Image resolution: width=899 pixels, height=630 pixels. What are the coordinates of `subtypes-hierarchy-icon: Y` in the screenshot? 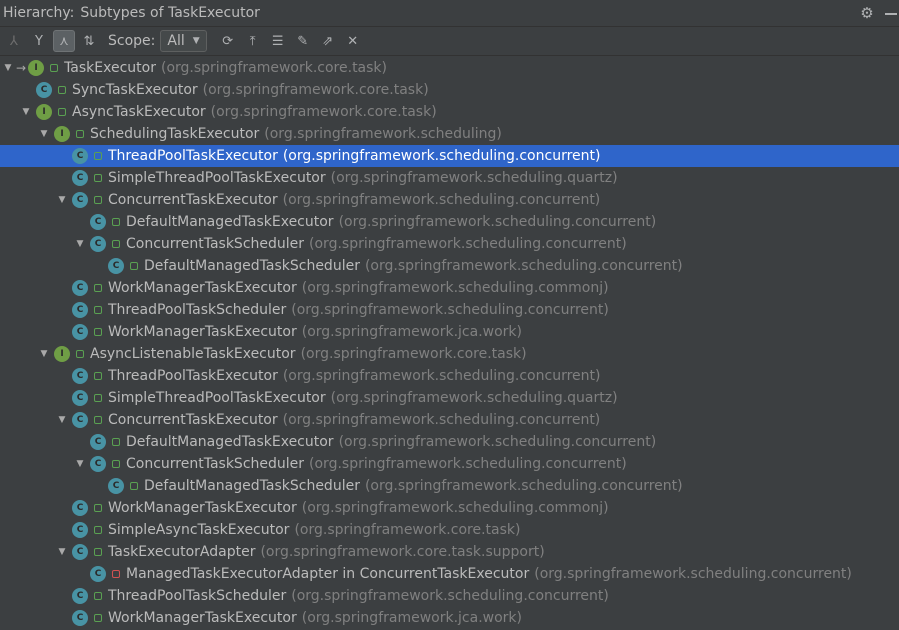 It's located at (39, 41).